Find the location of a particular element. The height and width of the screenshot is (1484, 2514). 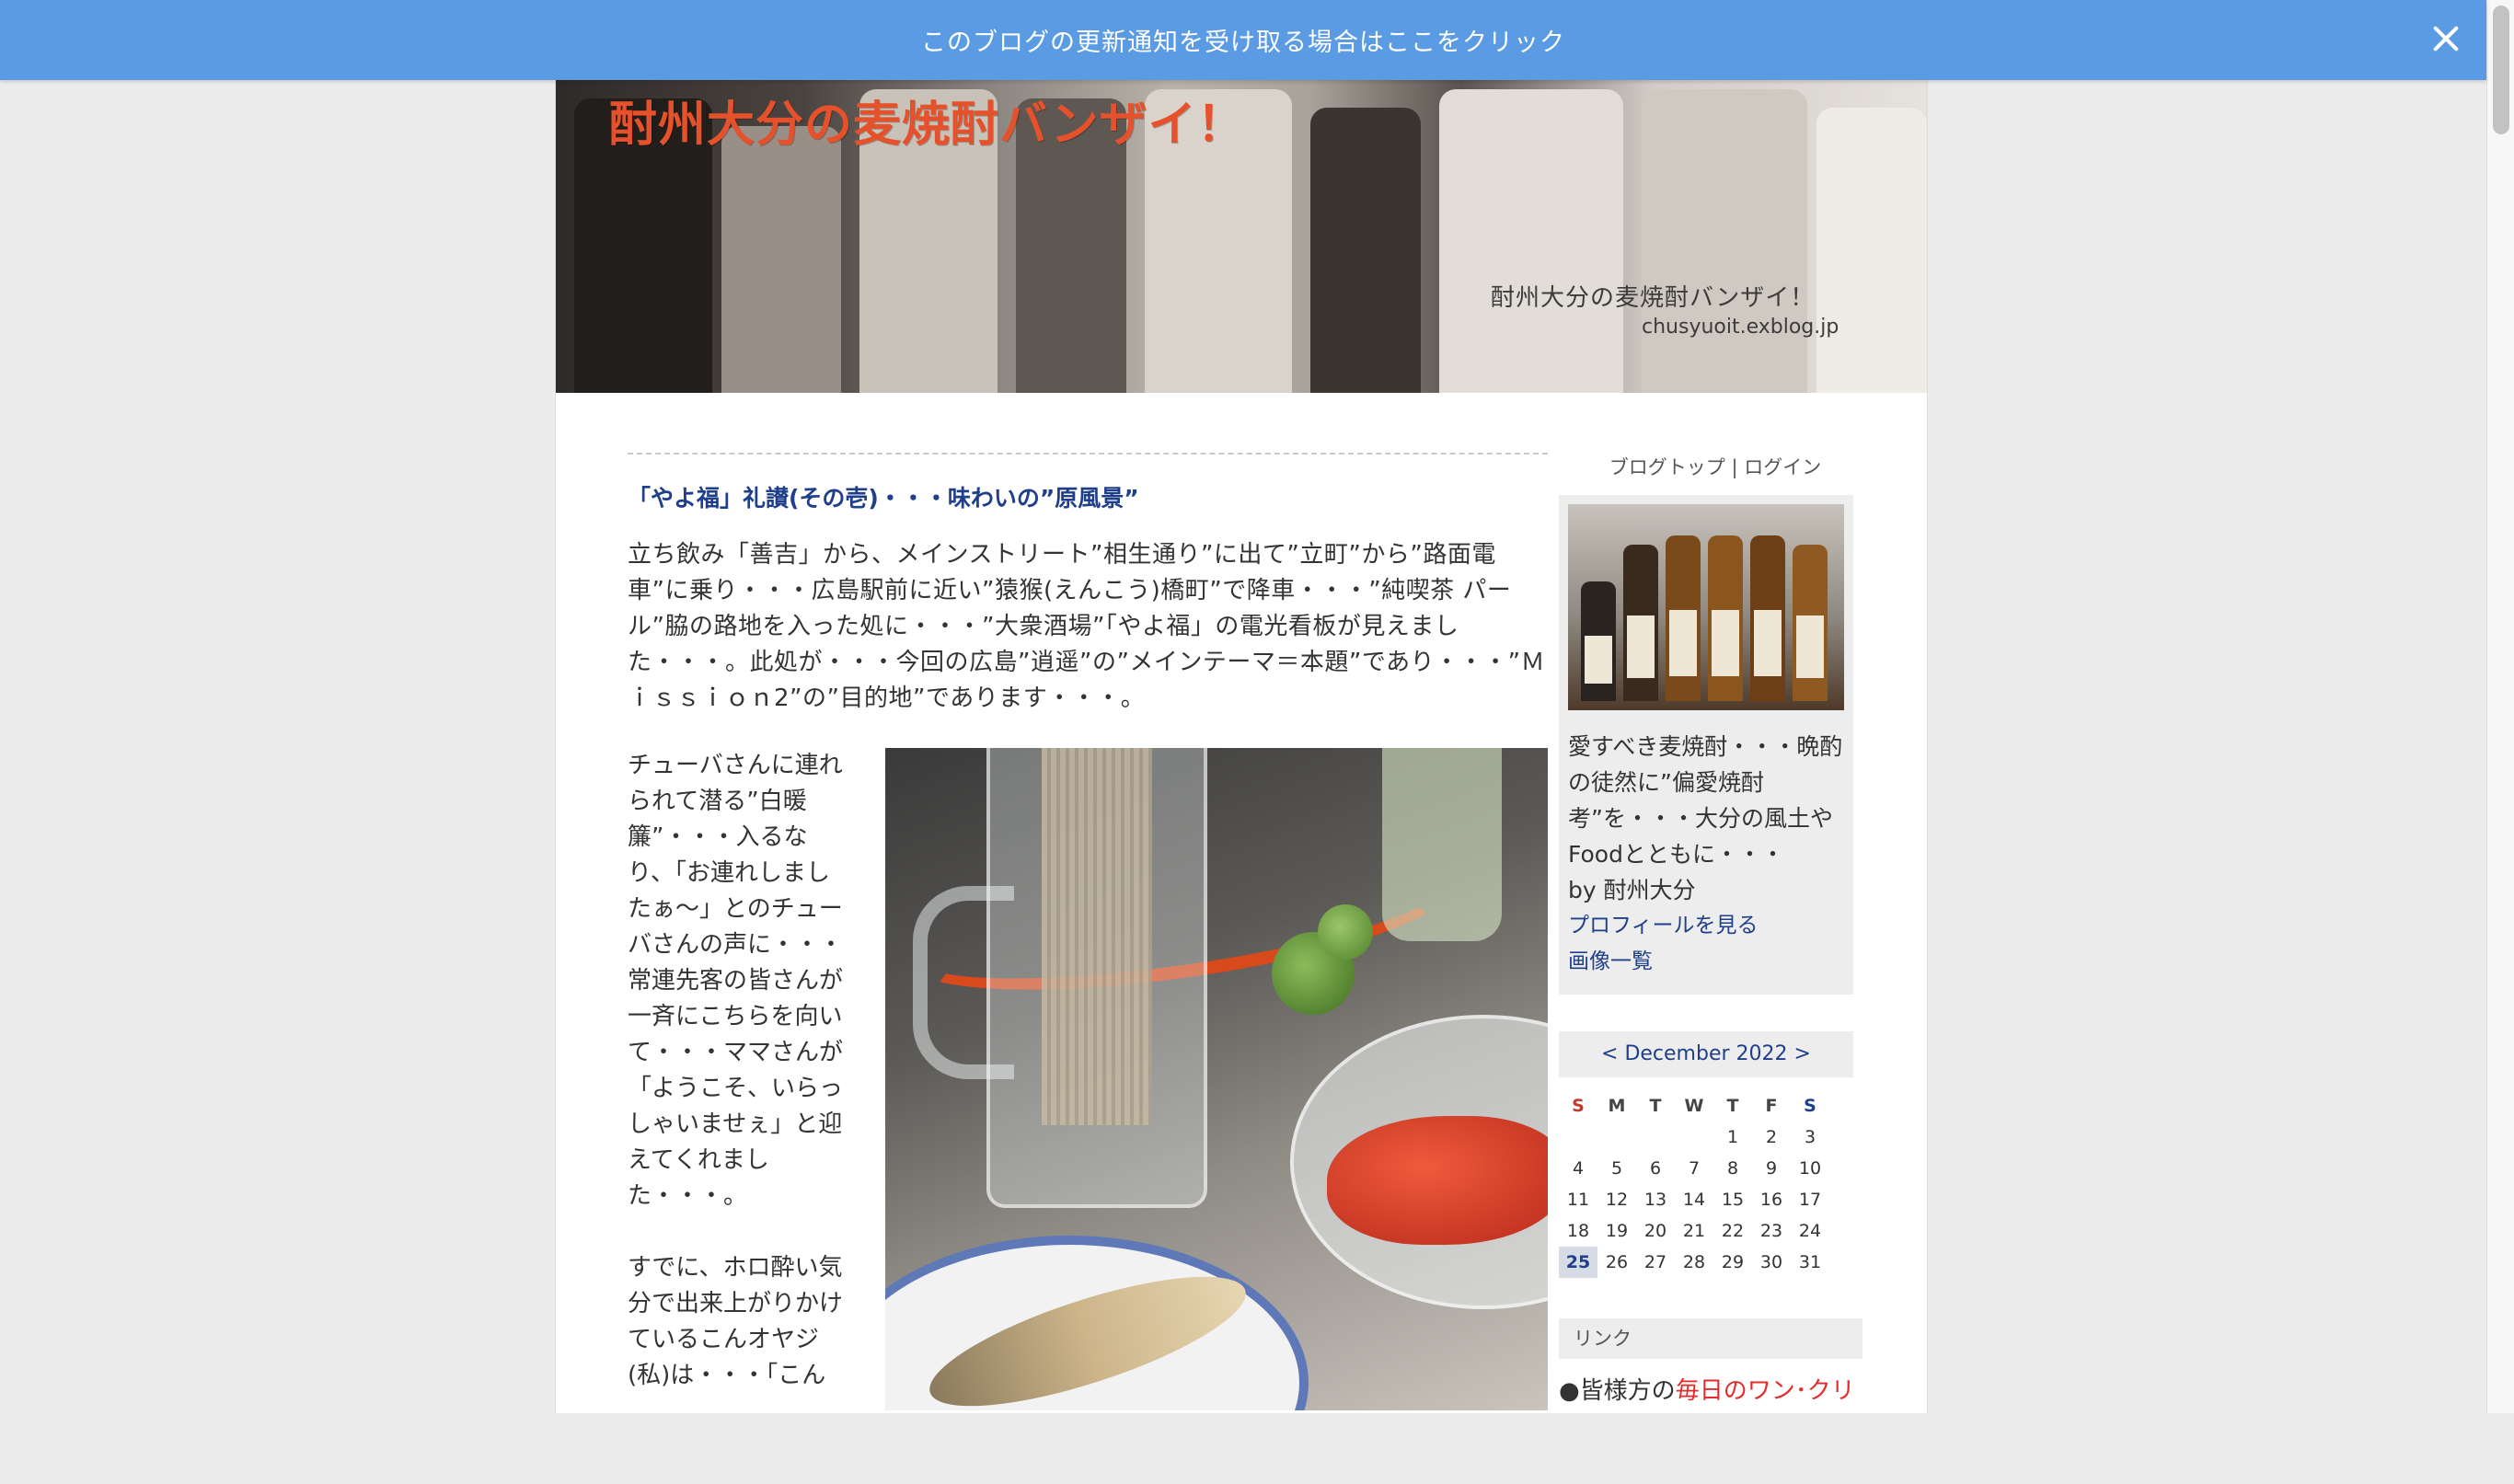

calendar-day: 25 is located at coordinates (1578, 1262).